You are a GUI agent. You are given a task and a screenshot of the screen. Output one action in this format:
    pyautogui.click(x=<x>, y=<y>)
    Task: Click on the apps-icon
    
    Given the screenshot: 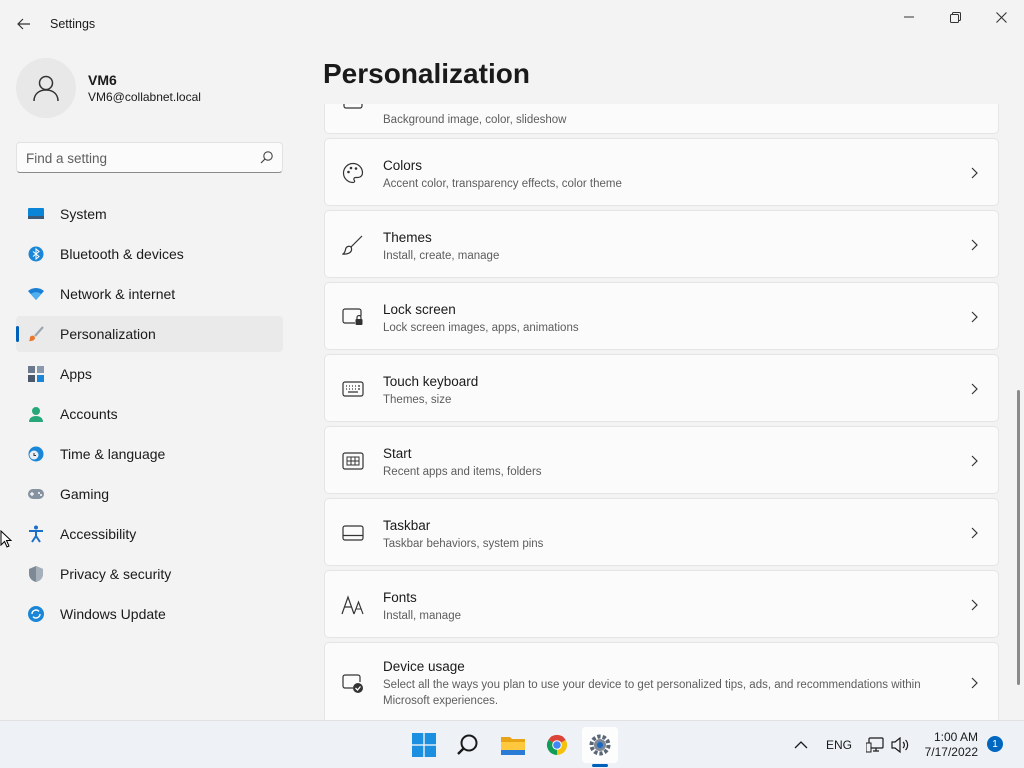 What is the action you would take?
    pyautogui.click(x=36, y=374)
    